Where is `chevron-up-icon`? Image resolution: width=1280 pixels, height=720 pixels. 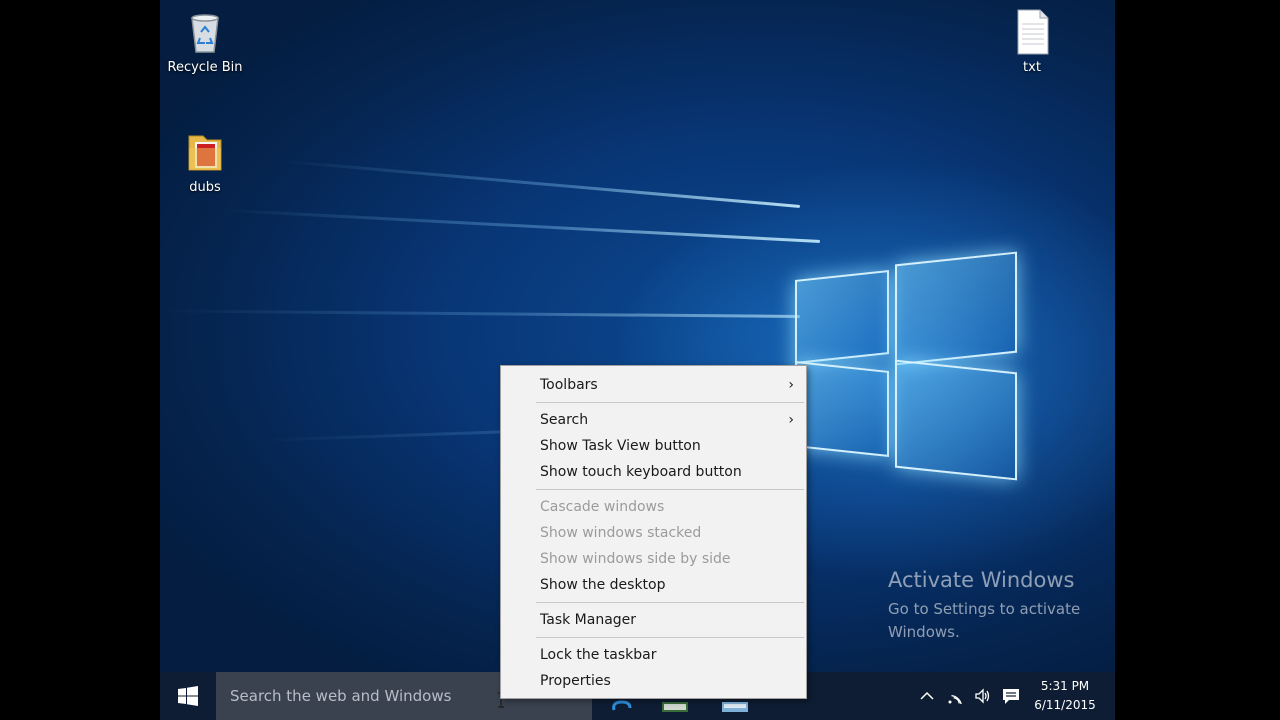
chevron-up-icon is located at coordinates (927, 696).